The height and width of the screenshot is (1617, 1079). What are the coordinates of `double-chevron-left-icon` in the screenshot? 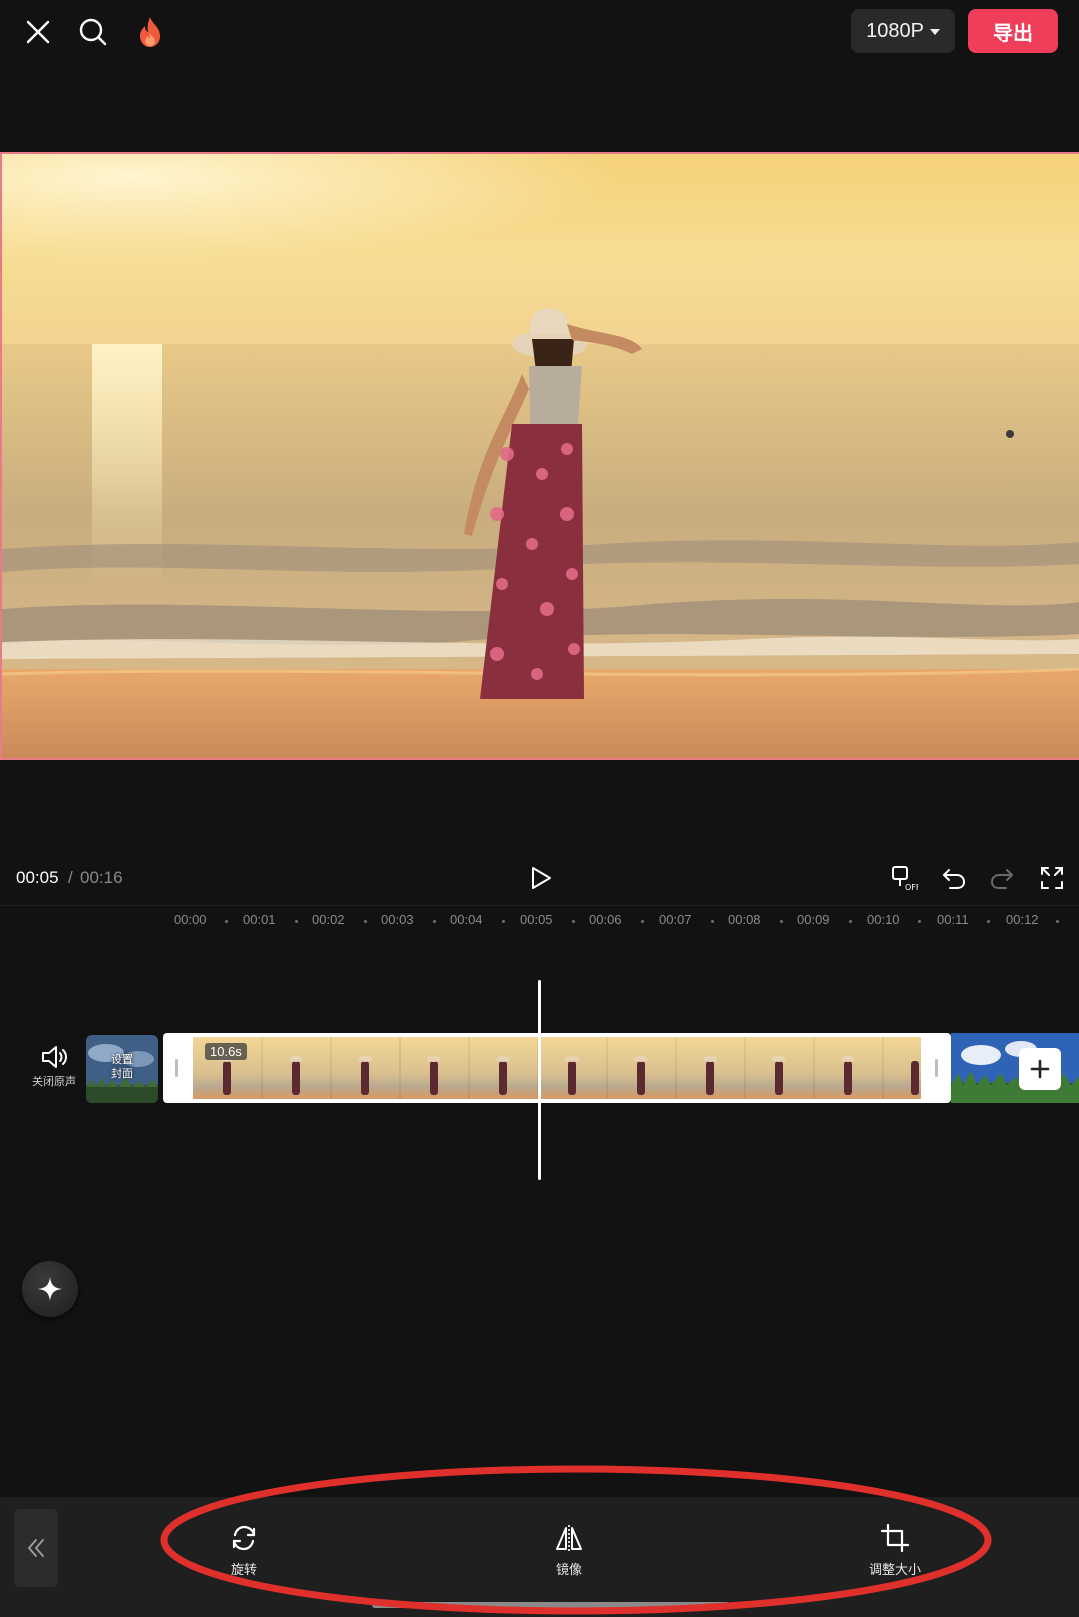 It's located at (36, 1548).